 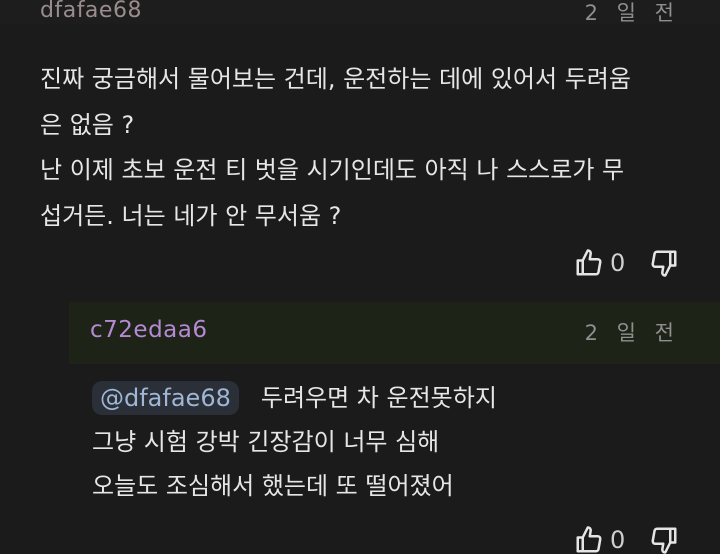 What do you see at coordinates (335, 79) in the screenshot?
I see `comment-line: 진짜 궁금해서 물어보는 건데, 운전하는 데에 있어서 두려움` at bounding box center [335, 79].